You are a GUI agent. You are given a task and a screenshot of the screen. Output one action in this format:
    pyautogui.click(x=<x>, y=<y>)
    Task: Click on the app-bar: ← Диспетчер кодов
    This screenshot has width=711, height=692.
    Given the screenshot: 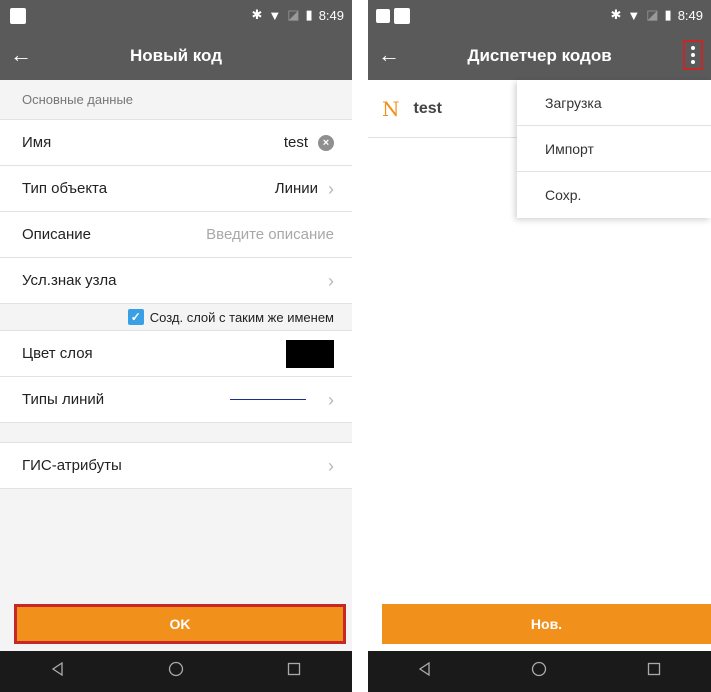 What is the action you would take?
    pyautogui.click(x=539, y=56)
    